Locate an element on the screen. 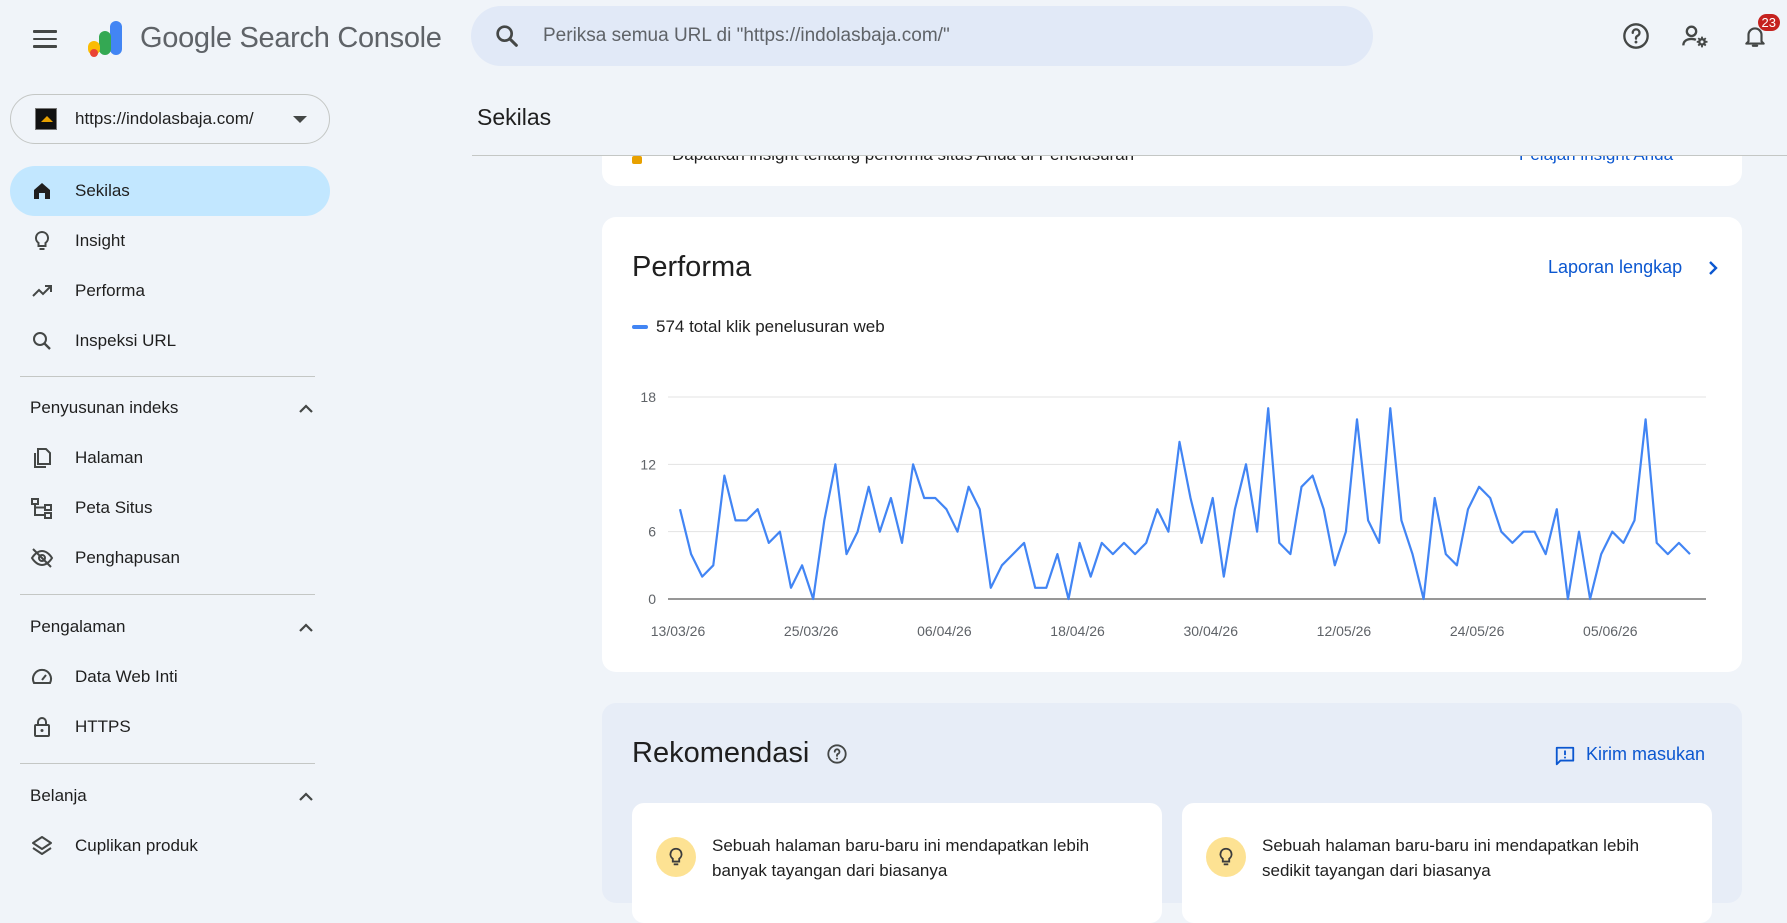 This screenshot has width=1787, height=923. property-url: https://indolasbaja.com/ is located at coordinates (164, 118).